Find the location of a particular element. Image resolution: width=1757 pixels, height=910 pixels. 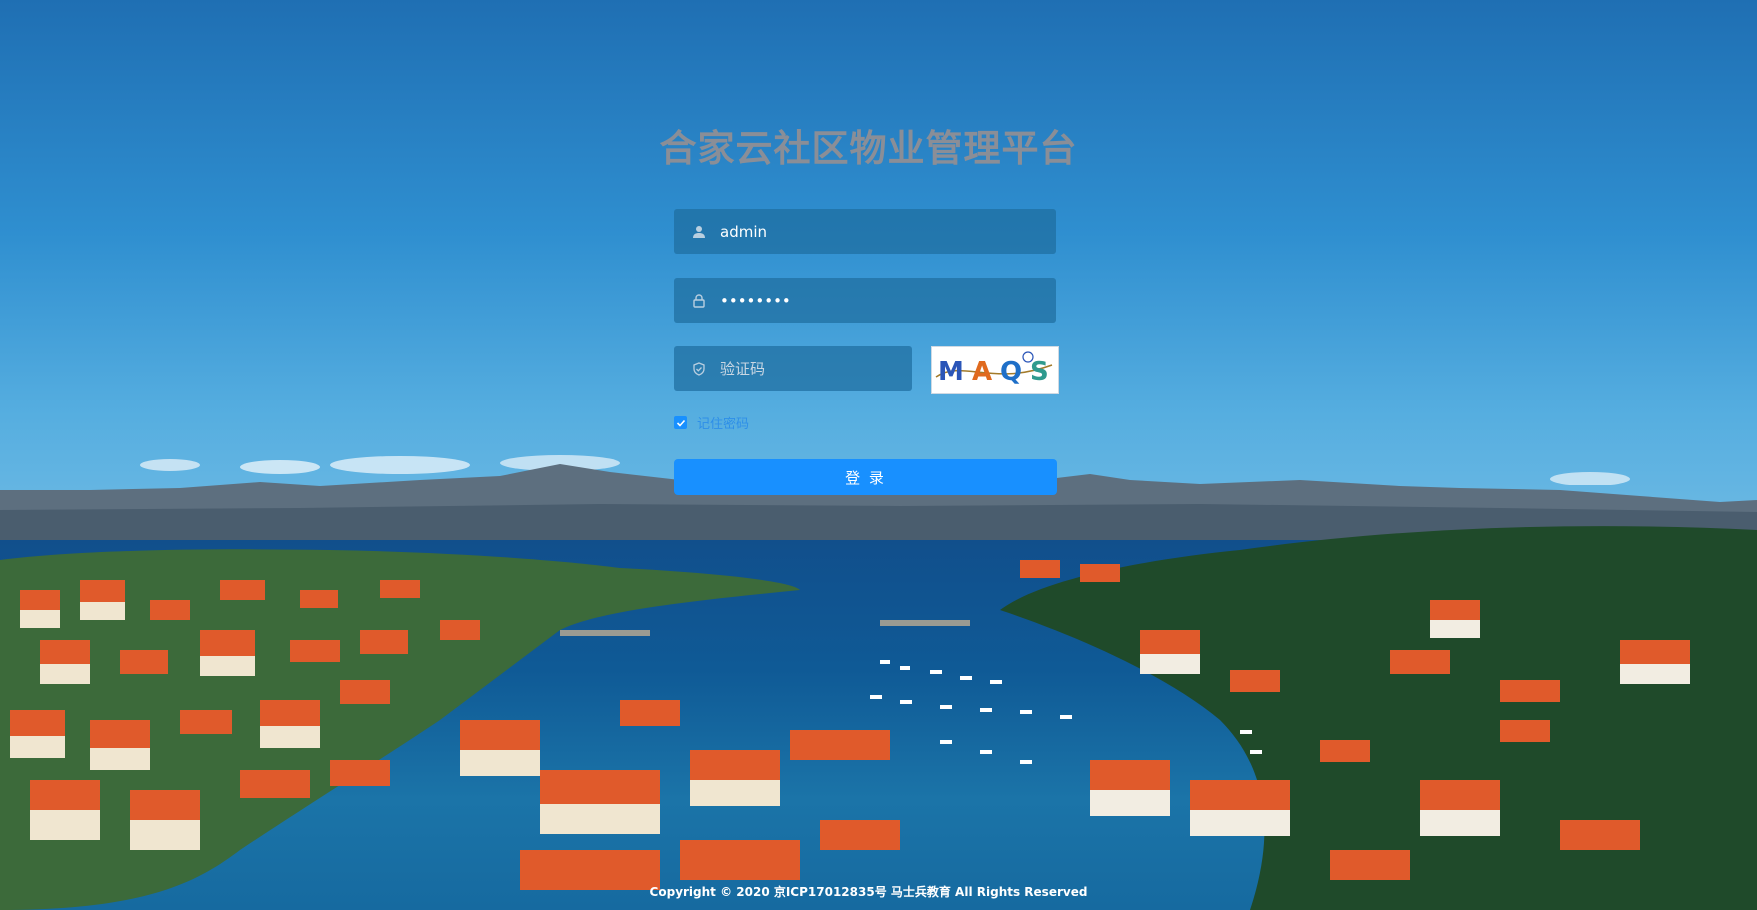

lock-icon is located at coordinates (699, 300).